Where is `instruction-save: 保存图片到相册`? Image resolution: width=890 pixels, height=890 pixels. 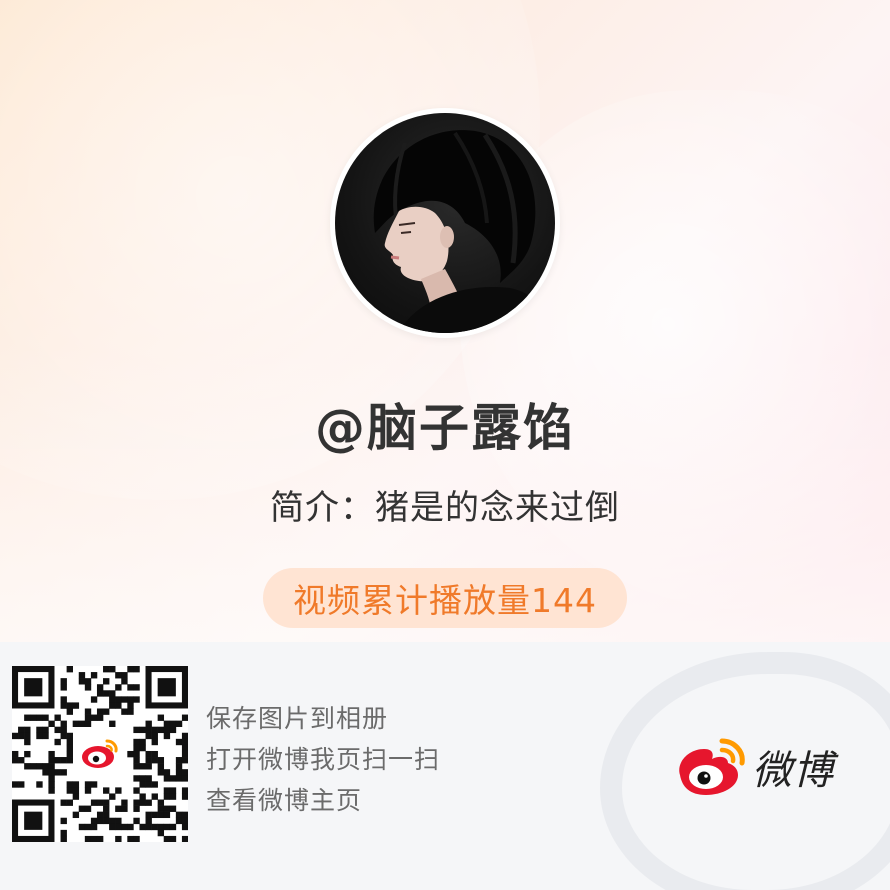 instruction-save: 保存图片到相册 is located at coordinates (297, 718).